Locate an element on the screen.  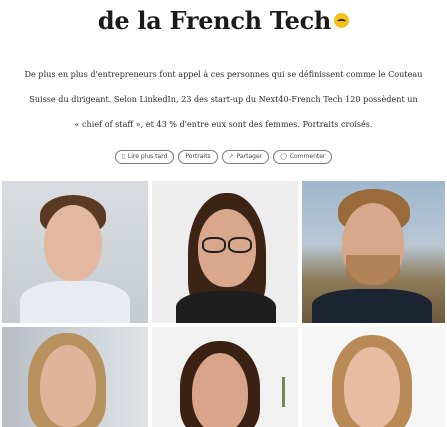
comment-button: ◯ Commenter is located at coordinates (303, 157).